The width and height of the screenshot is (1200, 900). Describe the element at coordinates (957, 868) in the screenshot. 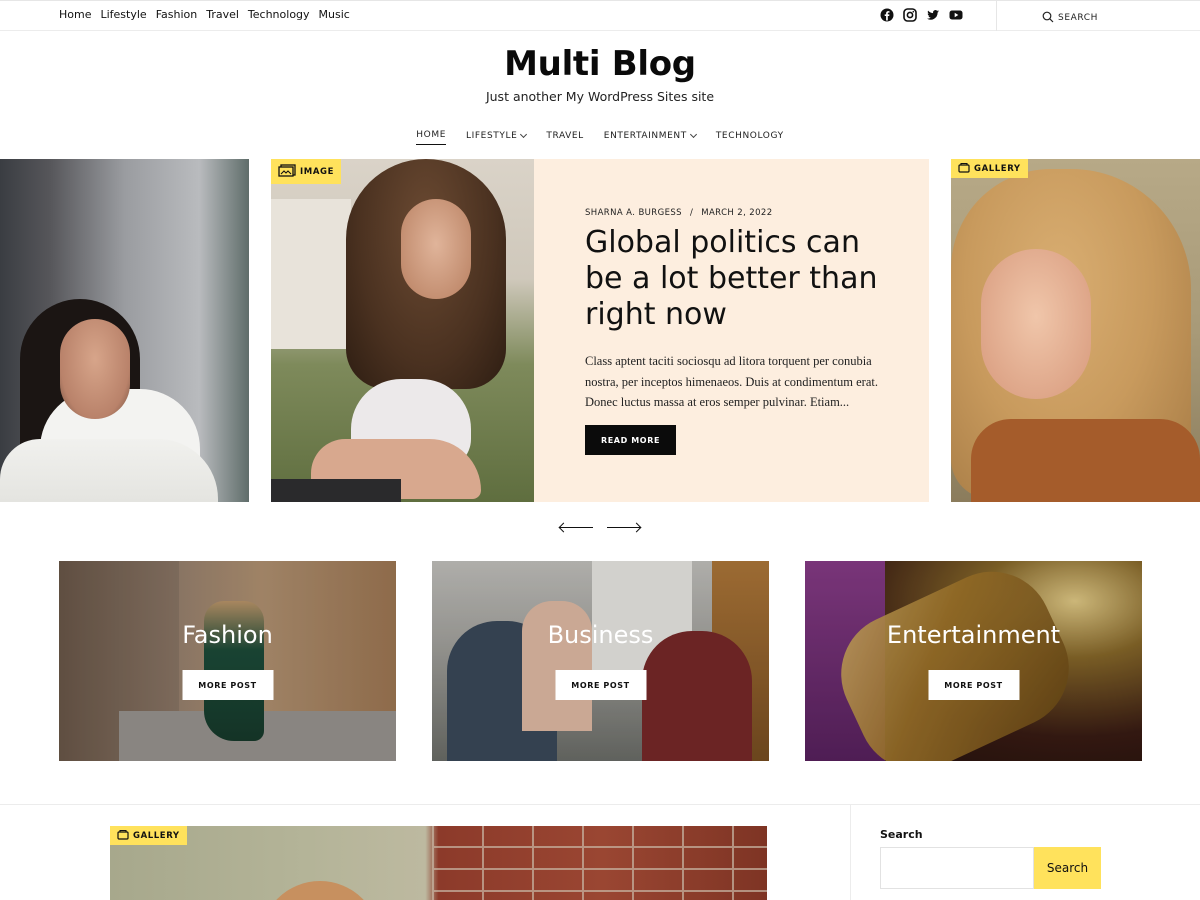

I see `search-input` at that location.